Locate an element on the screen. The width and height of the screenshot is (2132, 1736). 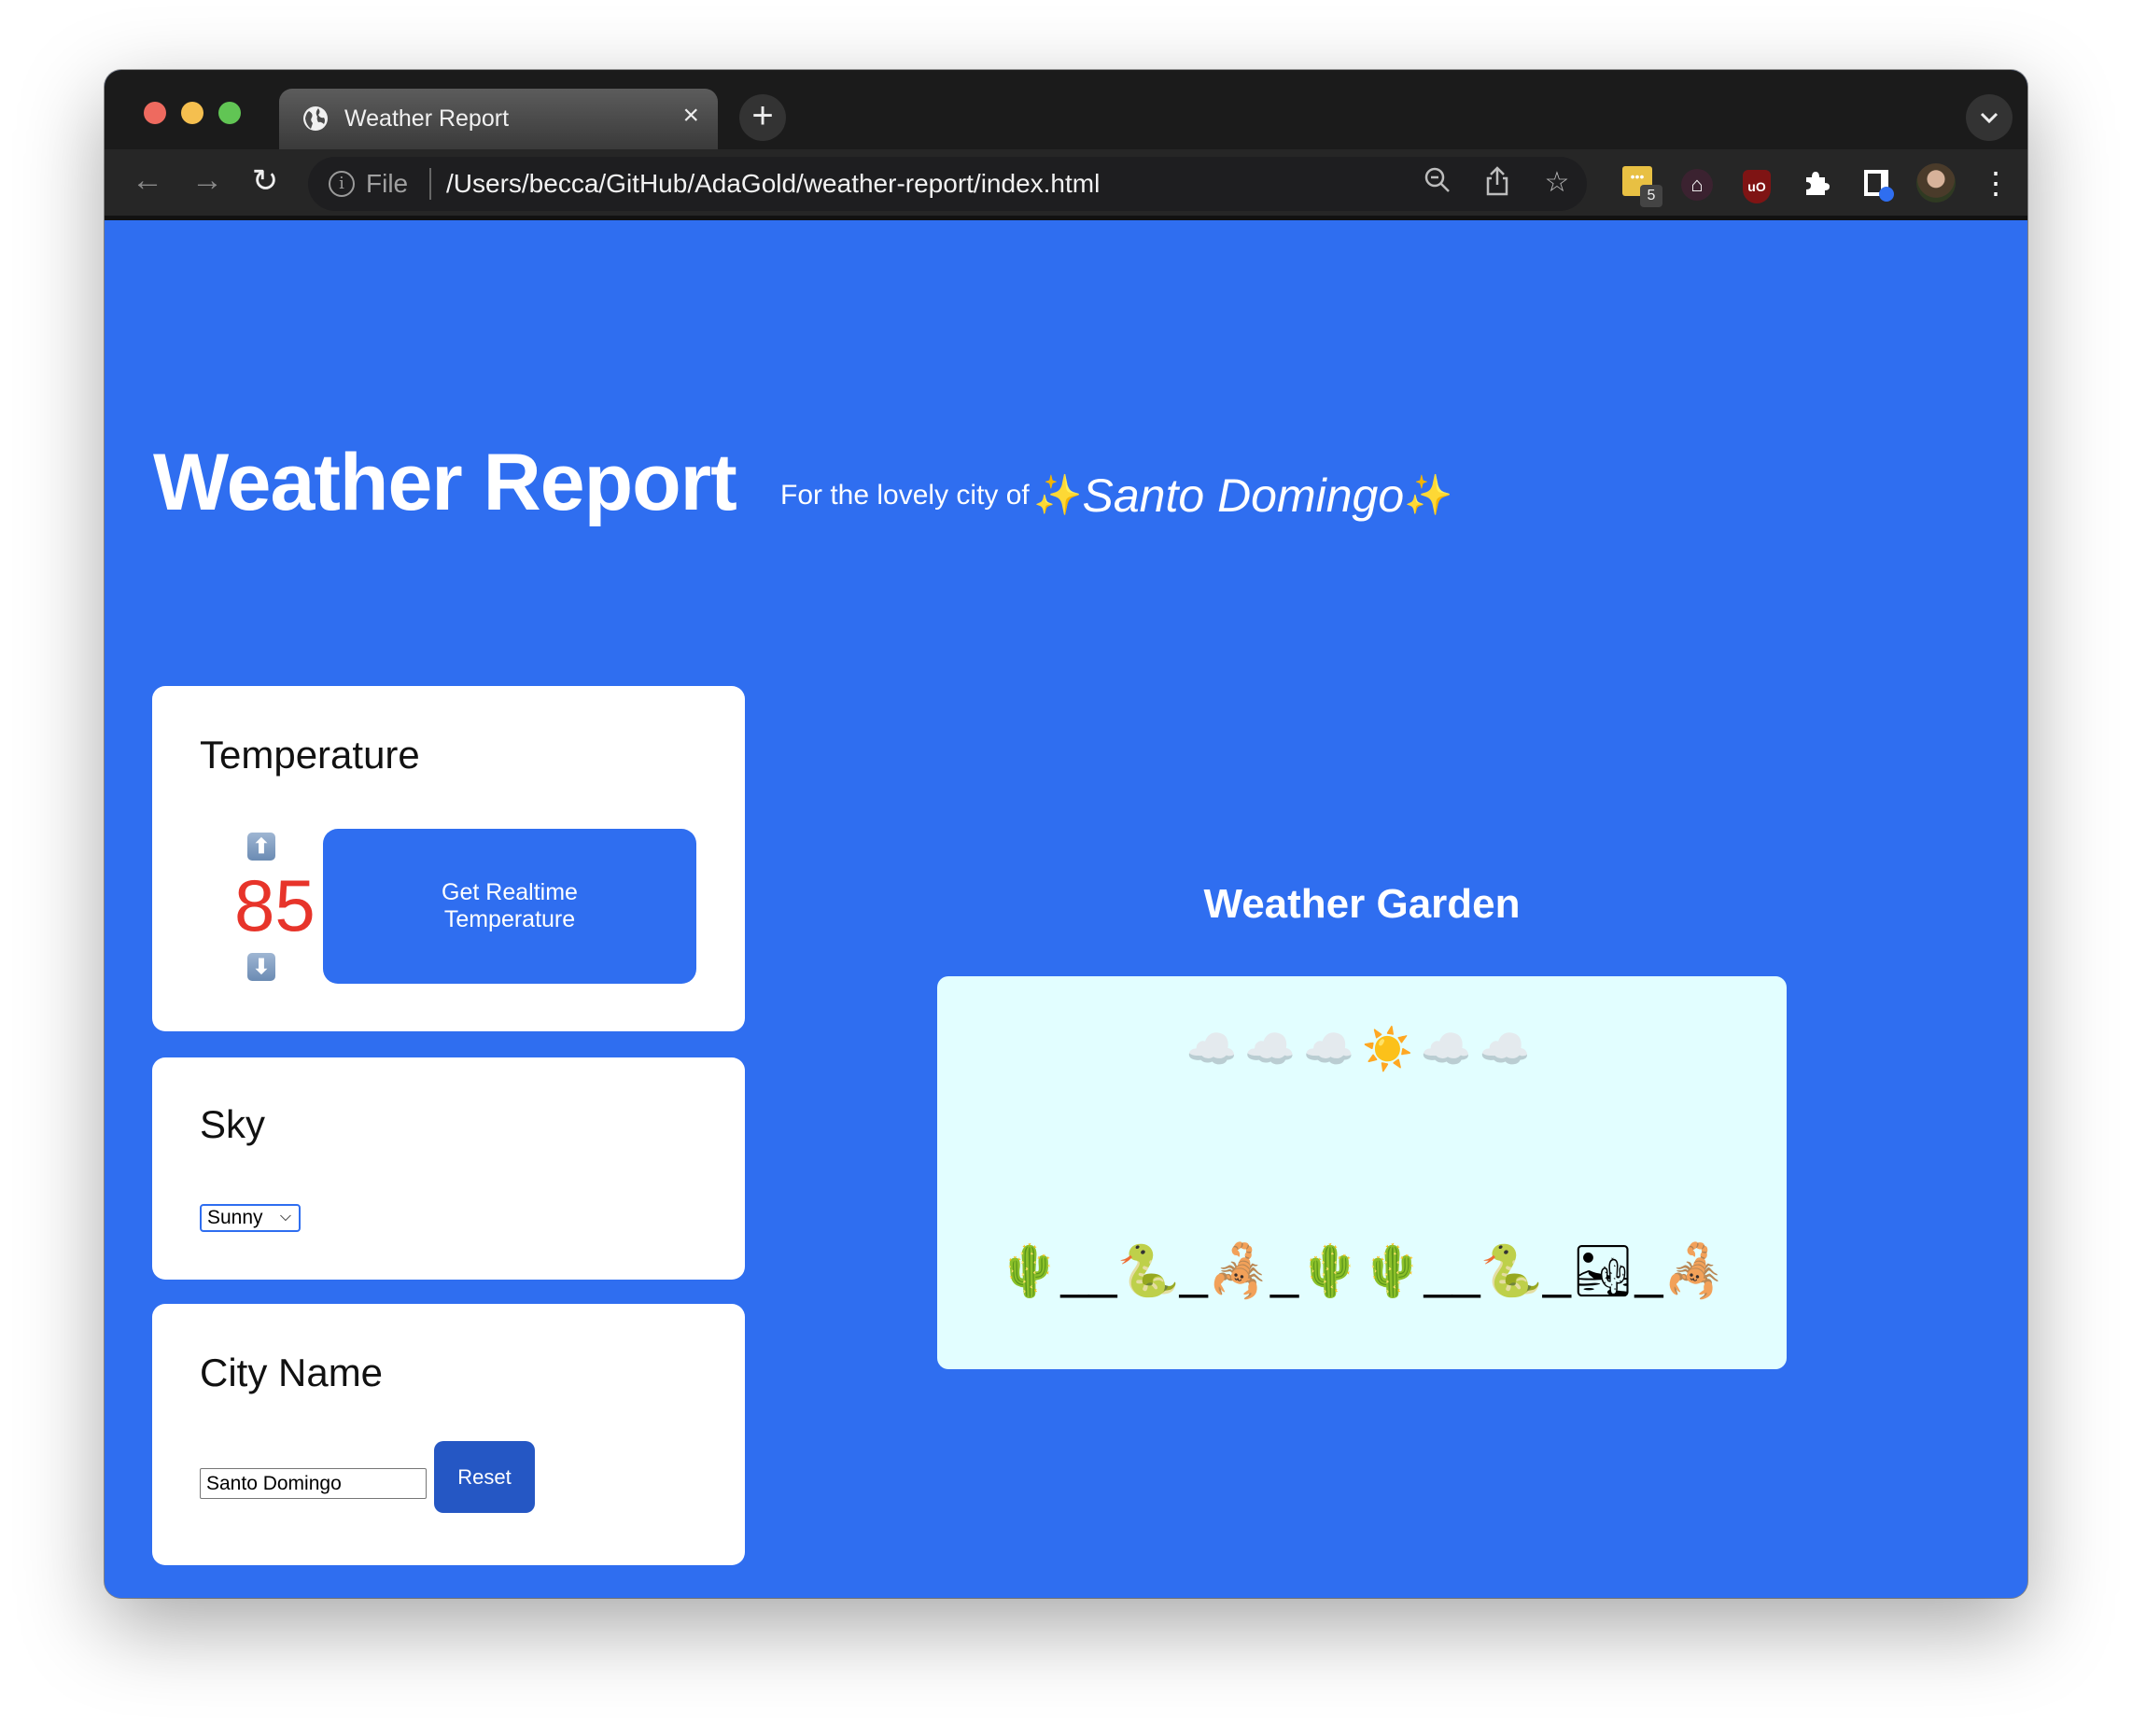
minimize-window-button is located at coordinates (192, 113).